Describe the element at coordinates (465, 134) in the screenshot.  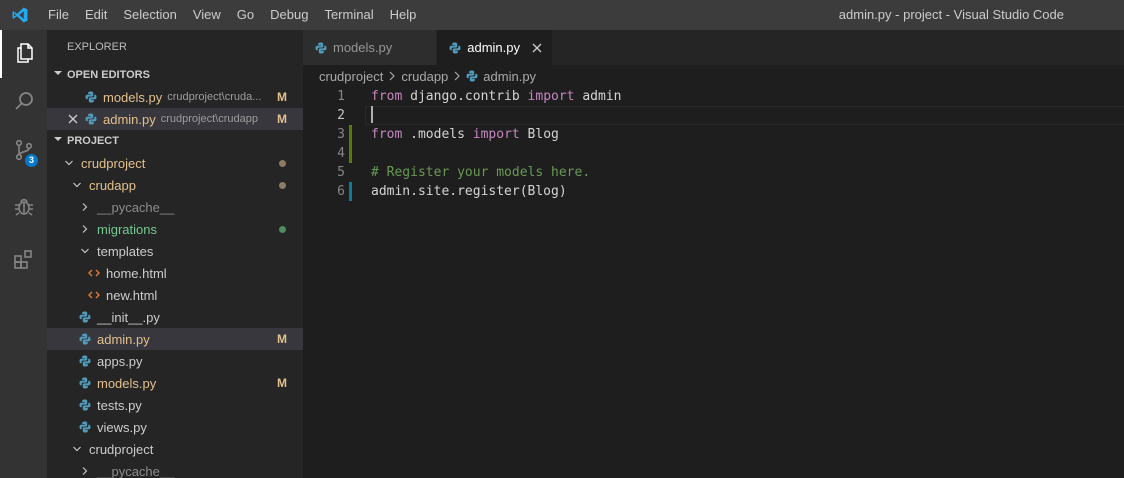
I see `code-text: from .models import Blog` at that location.